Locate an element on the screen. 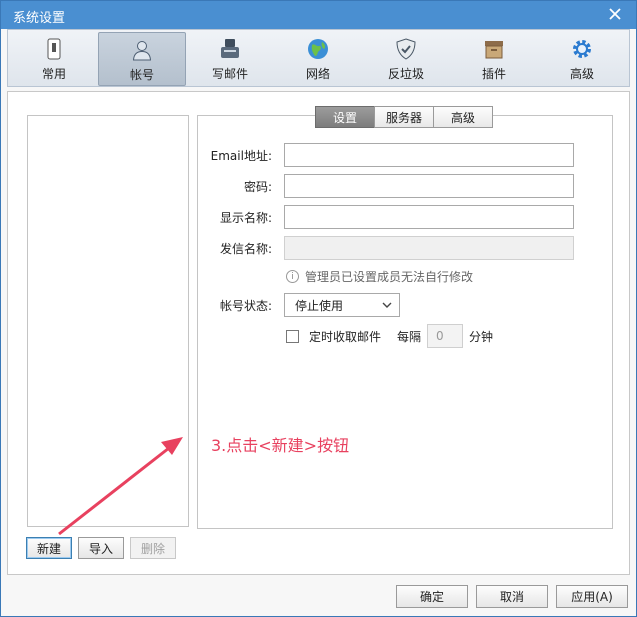 The image size is (637, 617). toolbar-item-account: 帐号 is located at coordinates (142, 59).